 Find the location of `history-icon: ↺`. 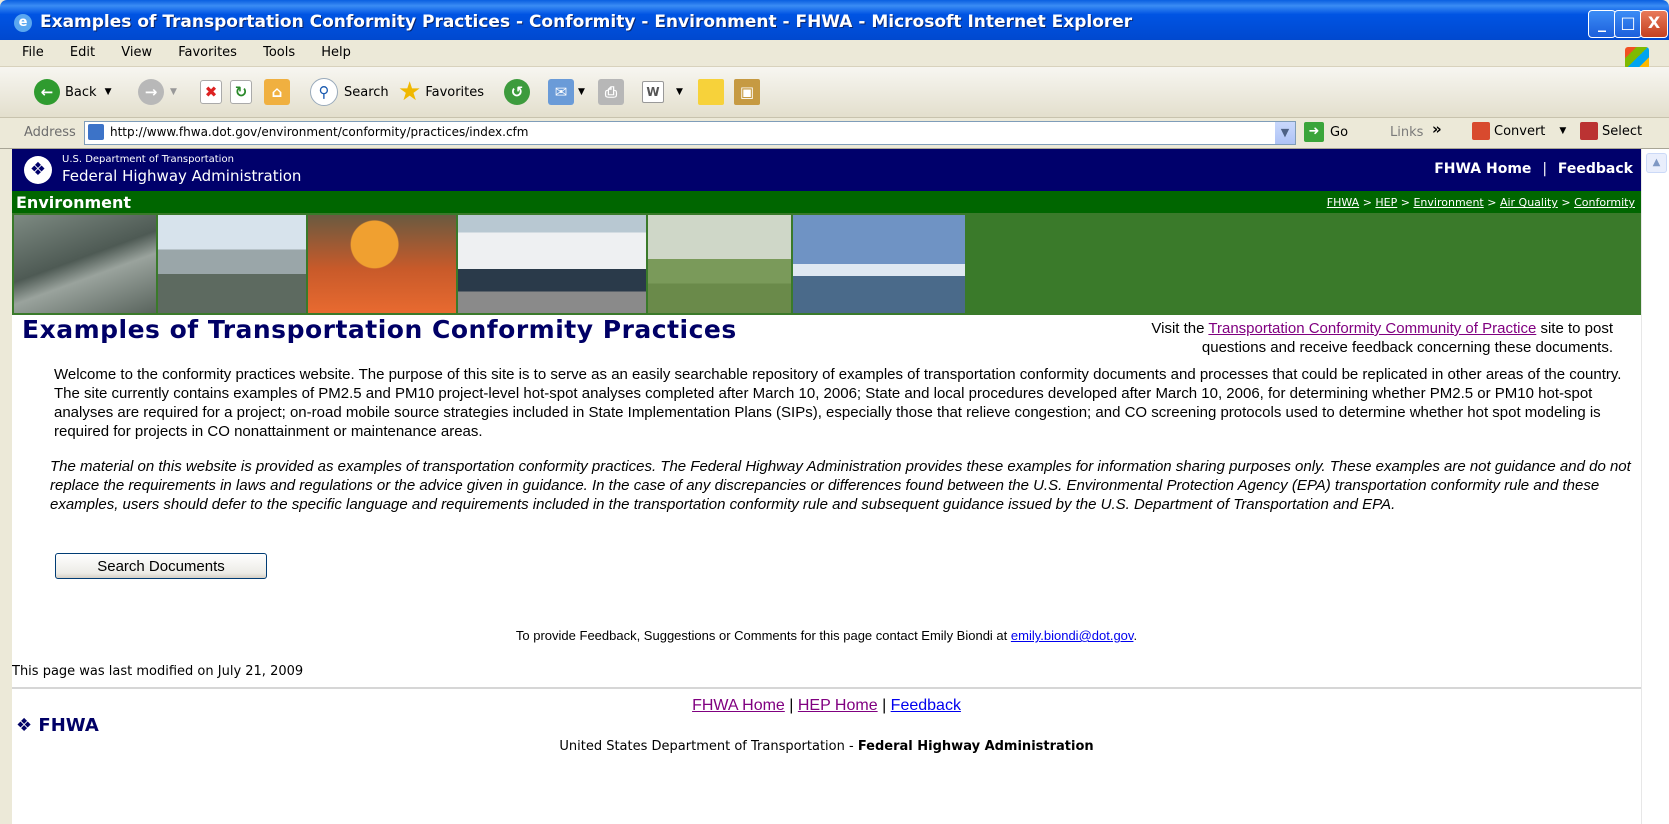

history-icon: ↺ is located at coordinates (517, 92).